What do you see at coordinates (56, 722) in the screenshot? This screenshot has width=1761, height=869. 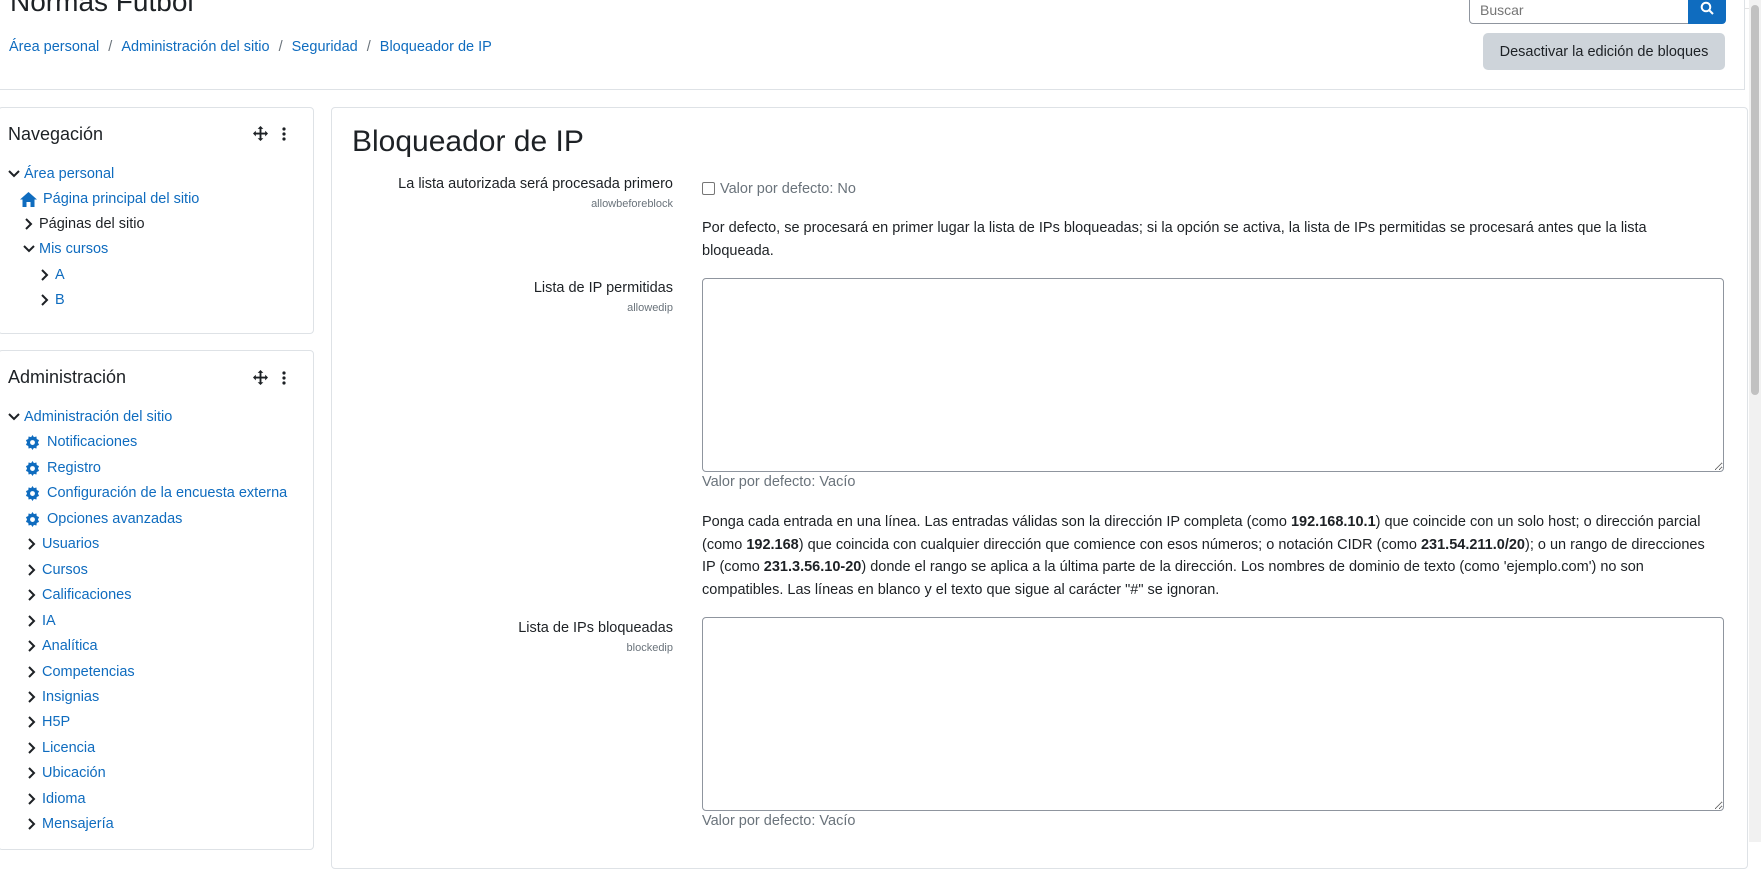 I see `admin-item-label: H5P` at bounding box center [56, 722].